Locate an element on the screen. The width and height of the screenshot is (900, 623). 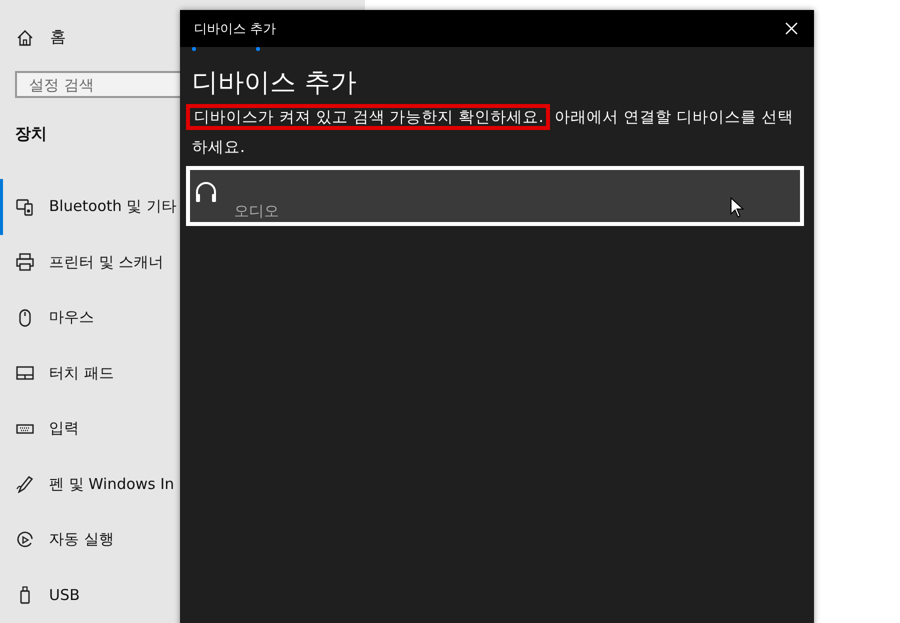
instruction-text: 디바이스가 켜져 있고 검색 가능한지 확인하세요. 아래에서 연결할 디바이스를 선택하세요. is located at coordinates (495, 132).